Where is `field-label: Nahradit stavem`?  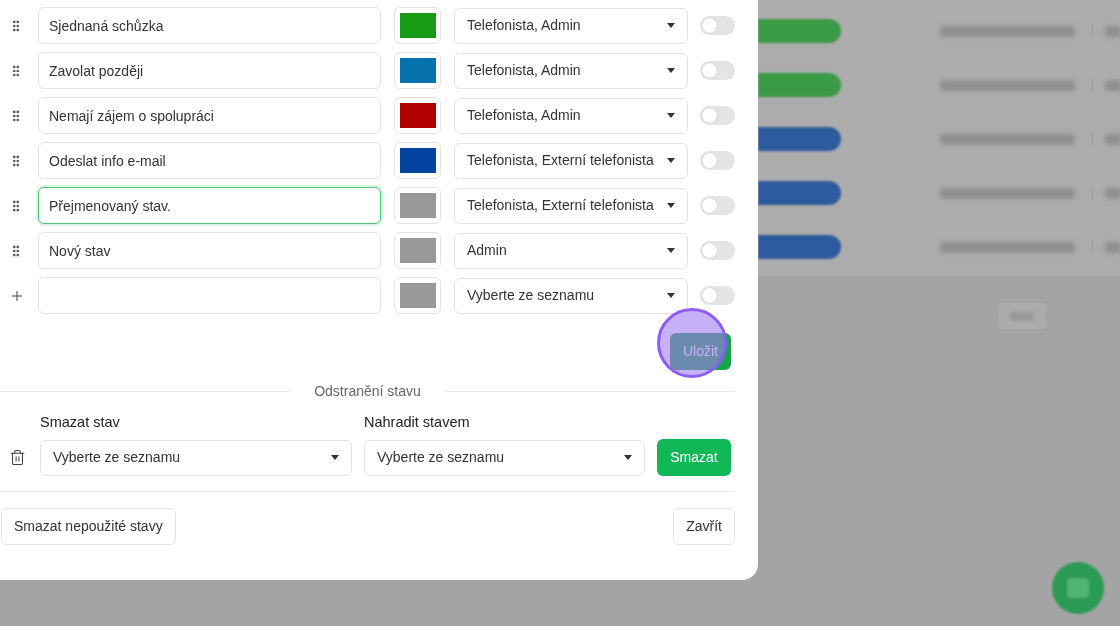
field-label: Nahradit stavem is located at coordinates (417, 423).